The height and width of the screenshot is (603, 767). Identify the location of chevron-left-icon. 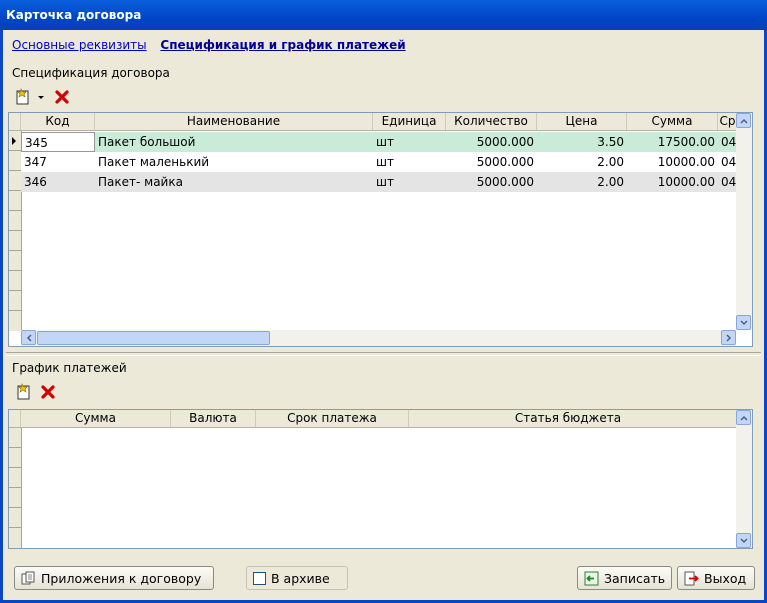
(29, 337).